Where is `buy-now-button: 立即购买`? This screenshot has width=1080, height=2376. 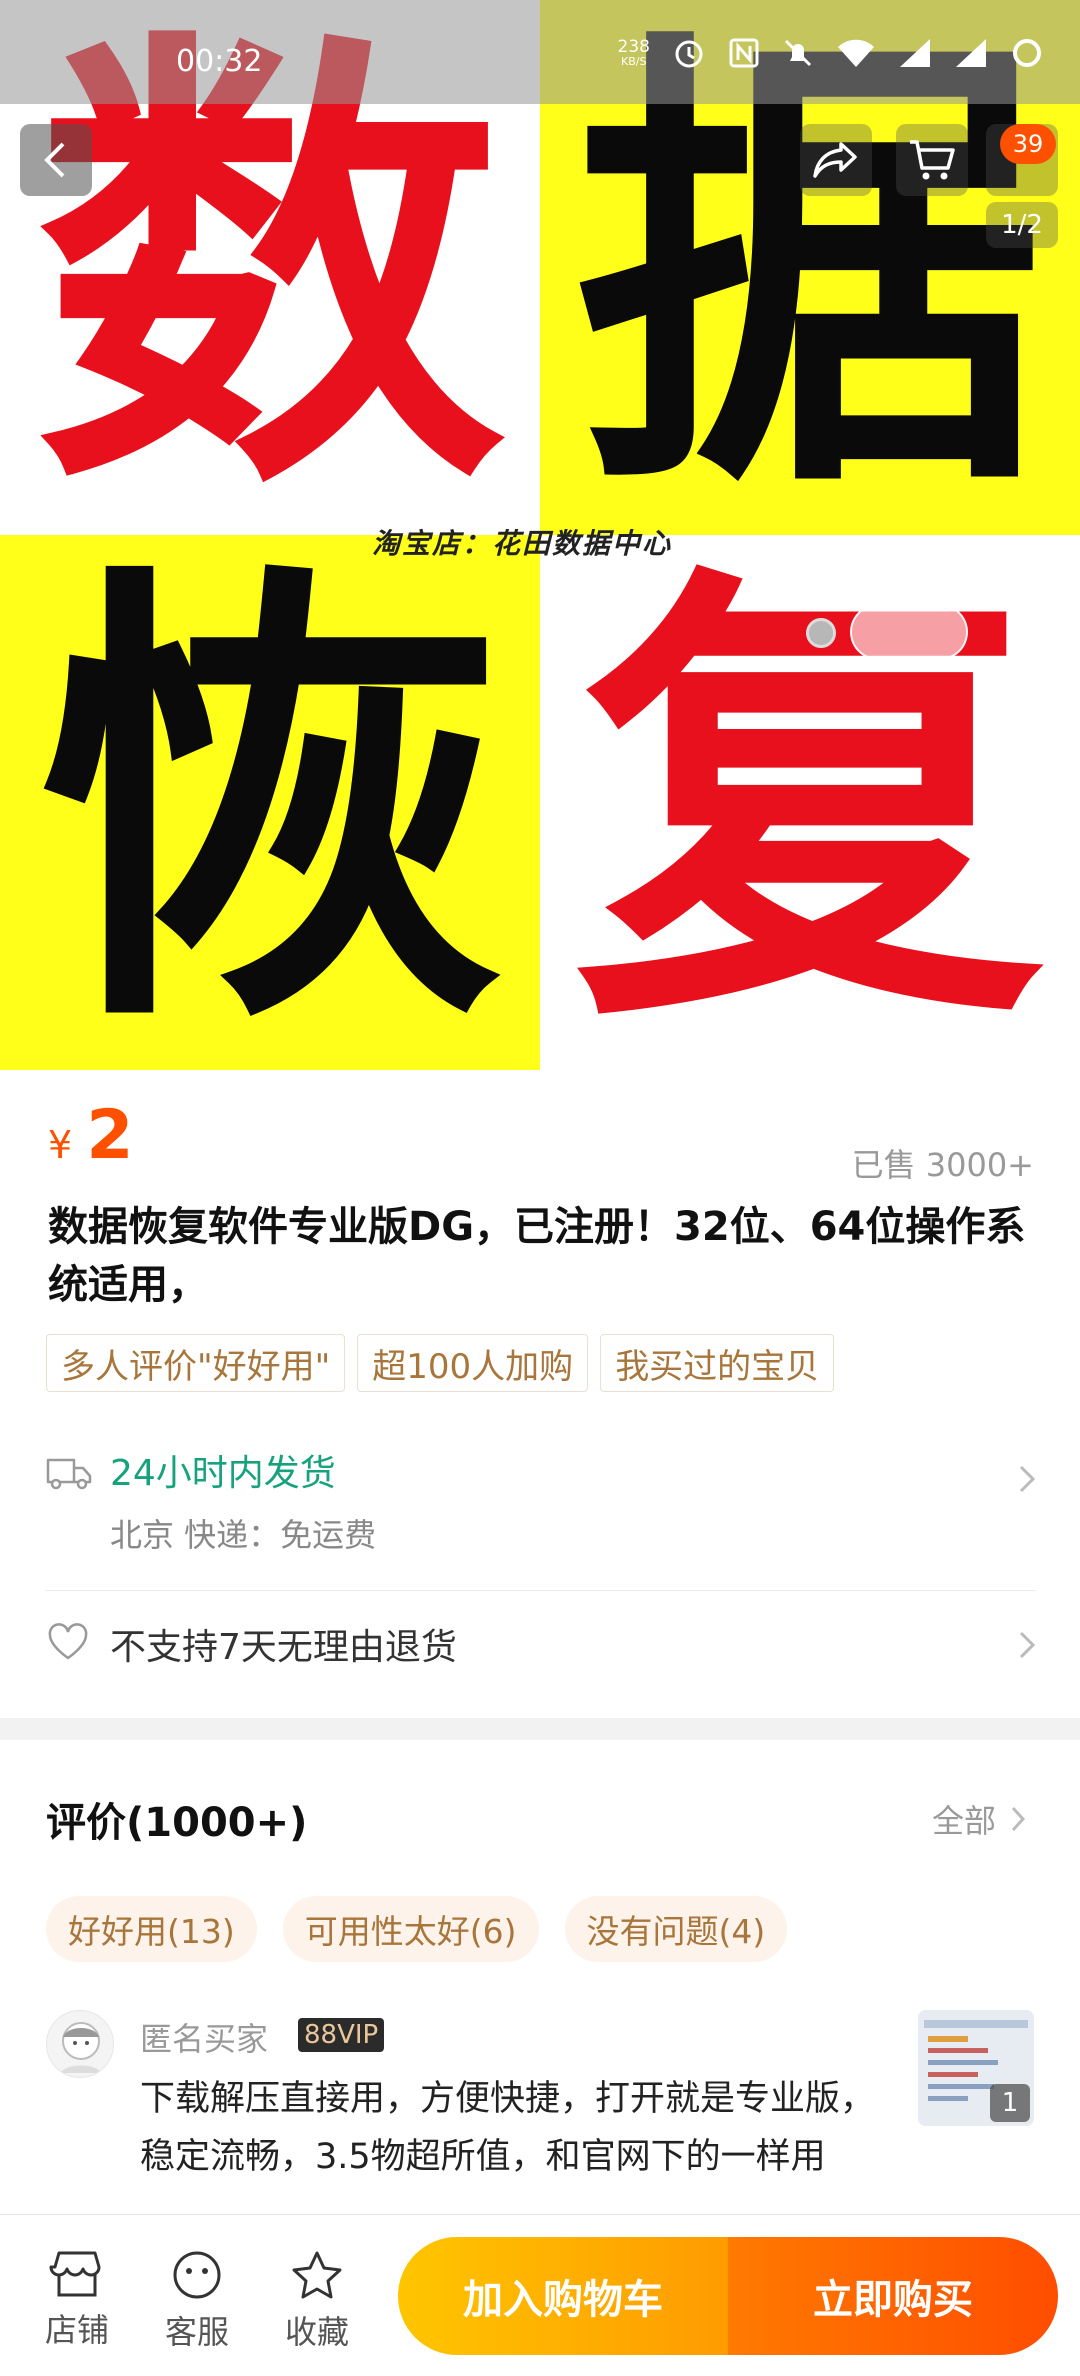 buy-now-button: 立即购买 is located at coordinates (893, 2296).